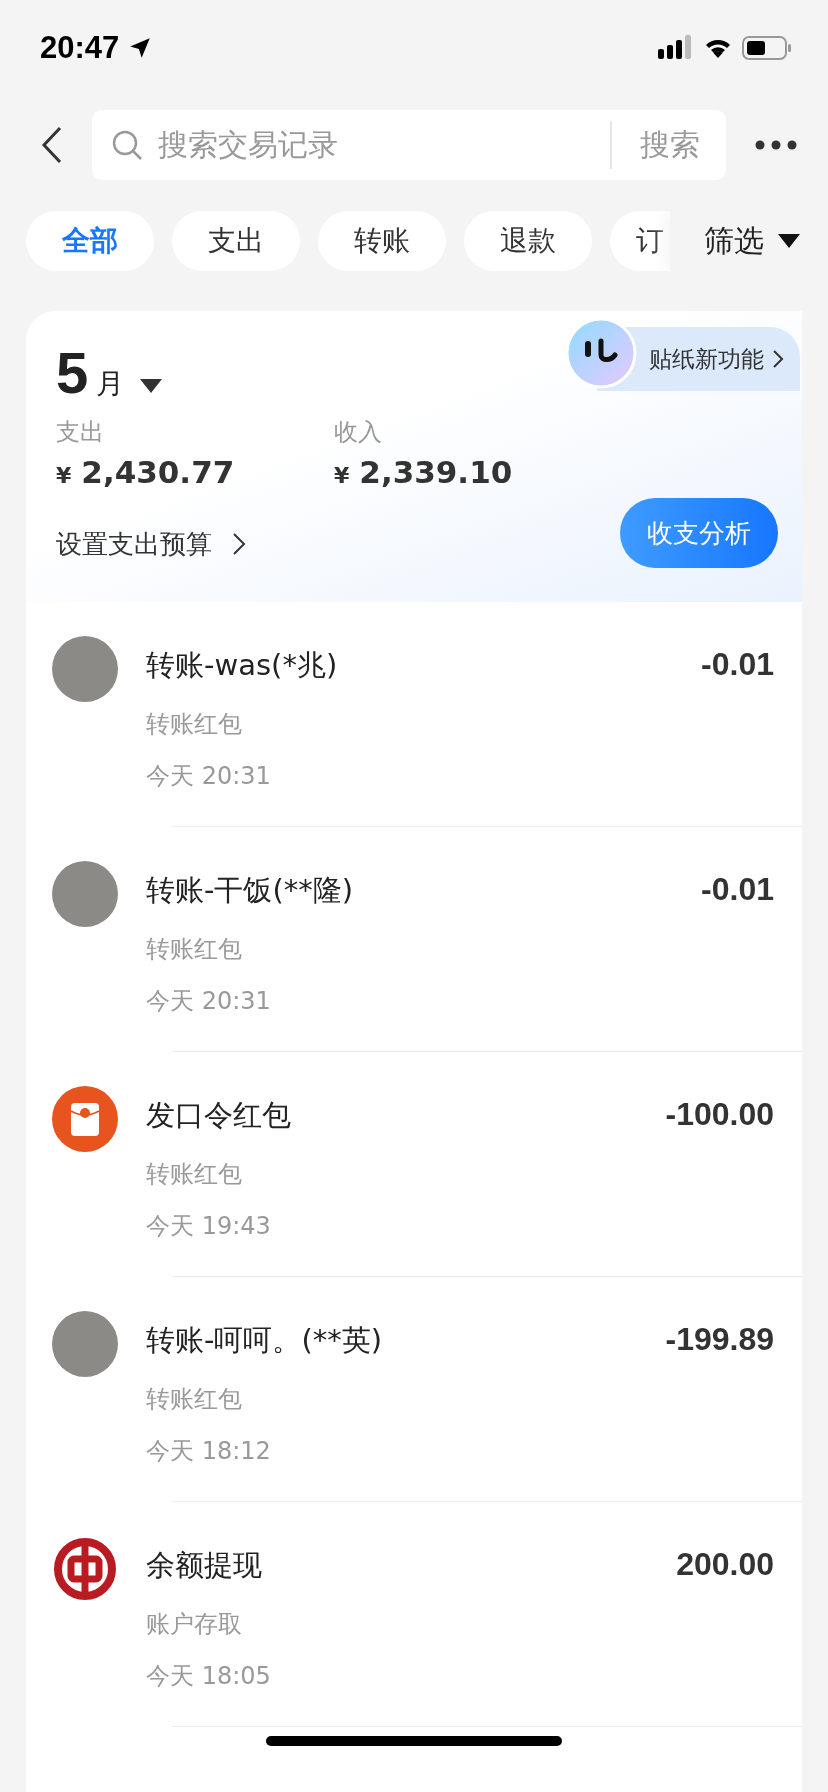 Image resolution: width=828 pixels, height=1792 pixels. Describe the element at coordinates (209, 1226) in the screenshot. I see `transaction-time: 今天 19:43` at that location.